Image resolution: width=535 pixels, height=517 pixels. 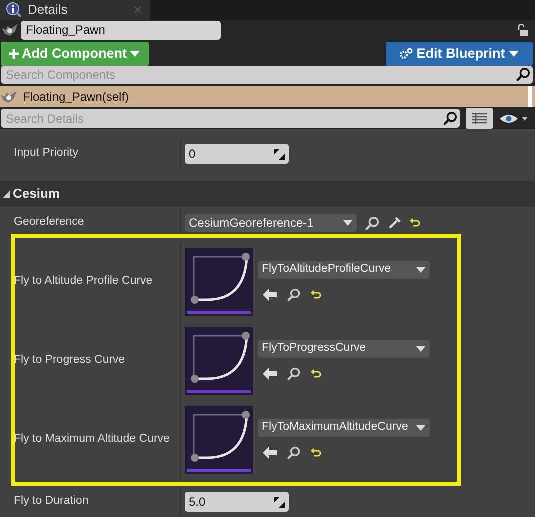 What do you see at coordinates (121, 30) in the screenshot?
I see `actor-name-field: Floating_Pawn` at bounding box center [121, 30].